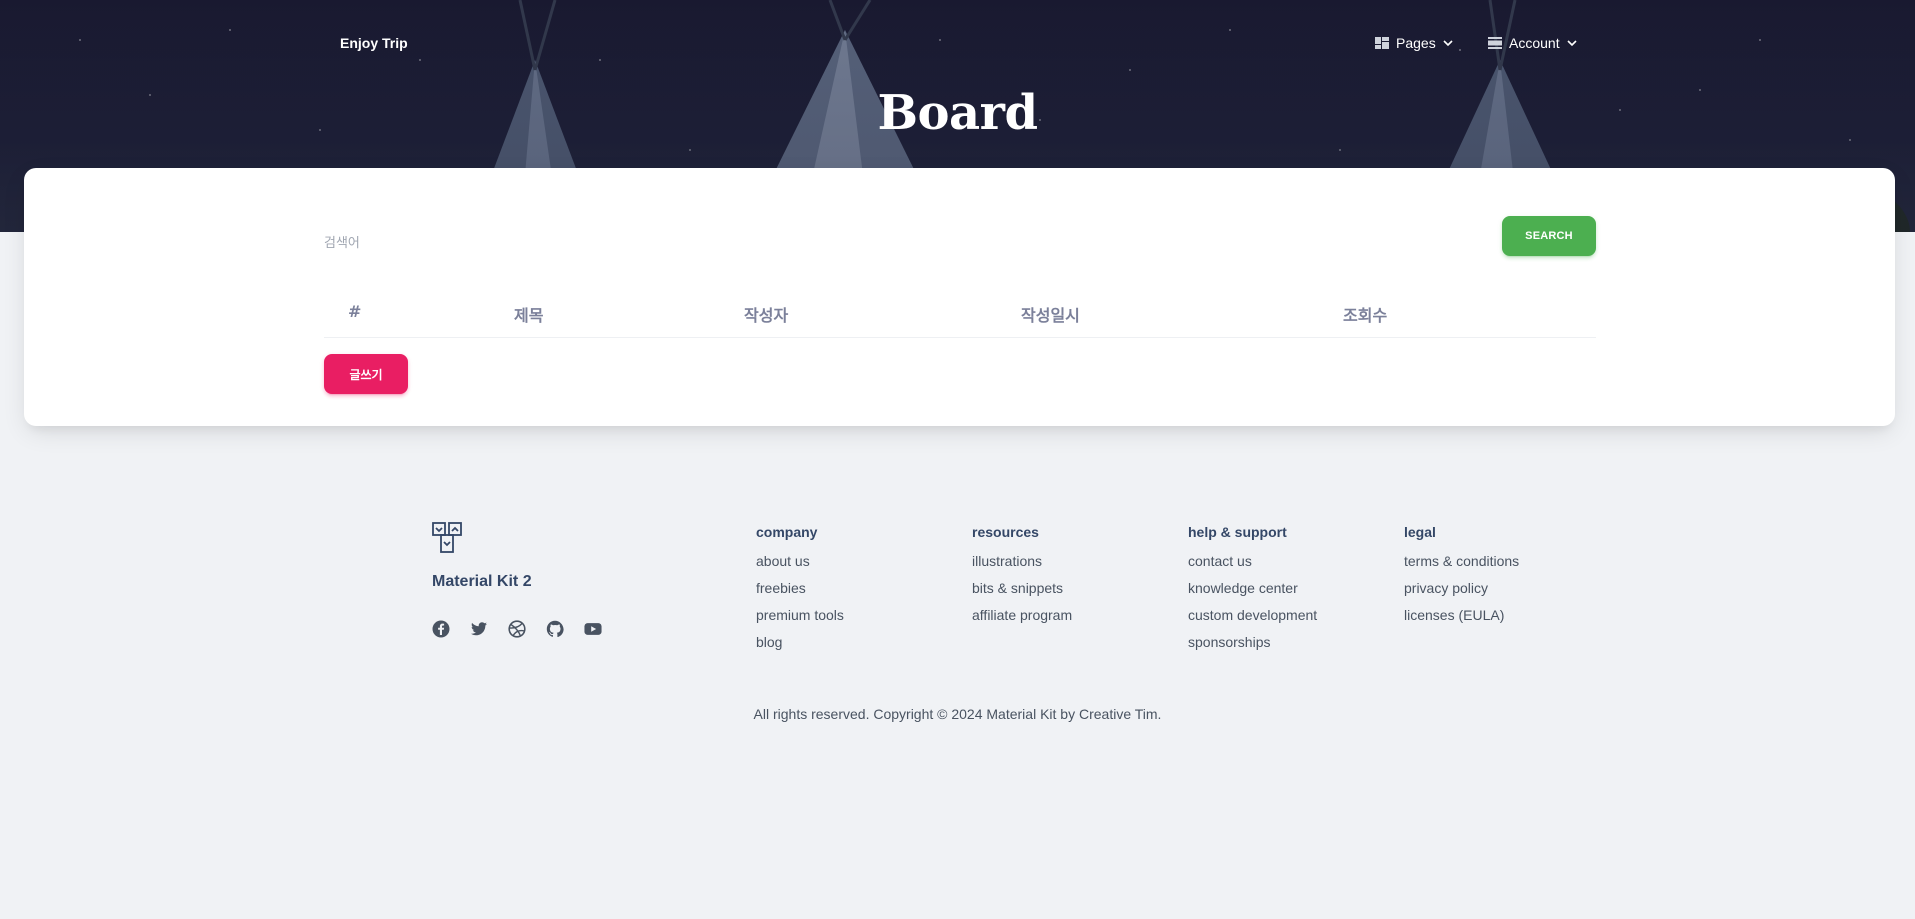 The image size is (1915, 919). Describe the element at coordinates (555, 629) in the screenshot. I see `github-icon` at that location.